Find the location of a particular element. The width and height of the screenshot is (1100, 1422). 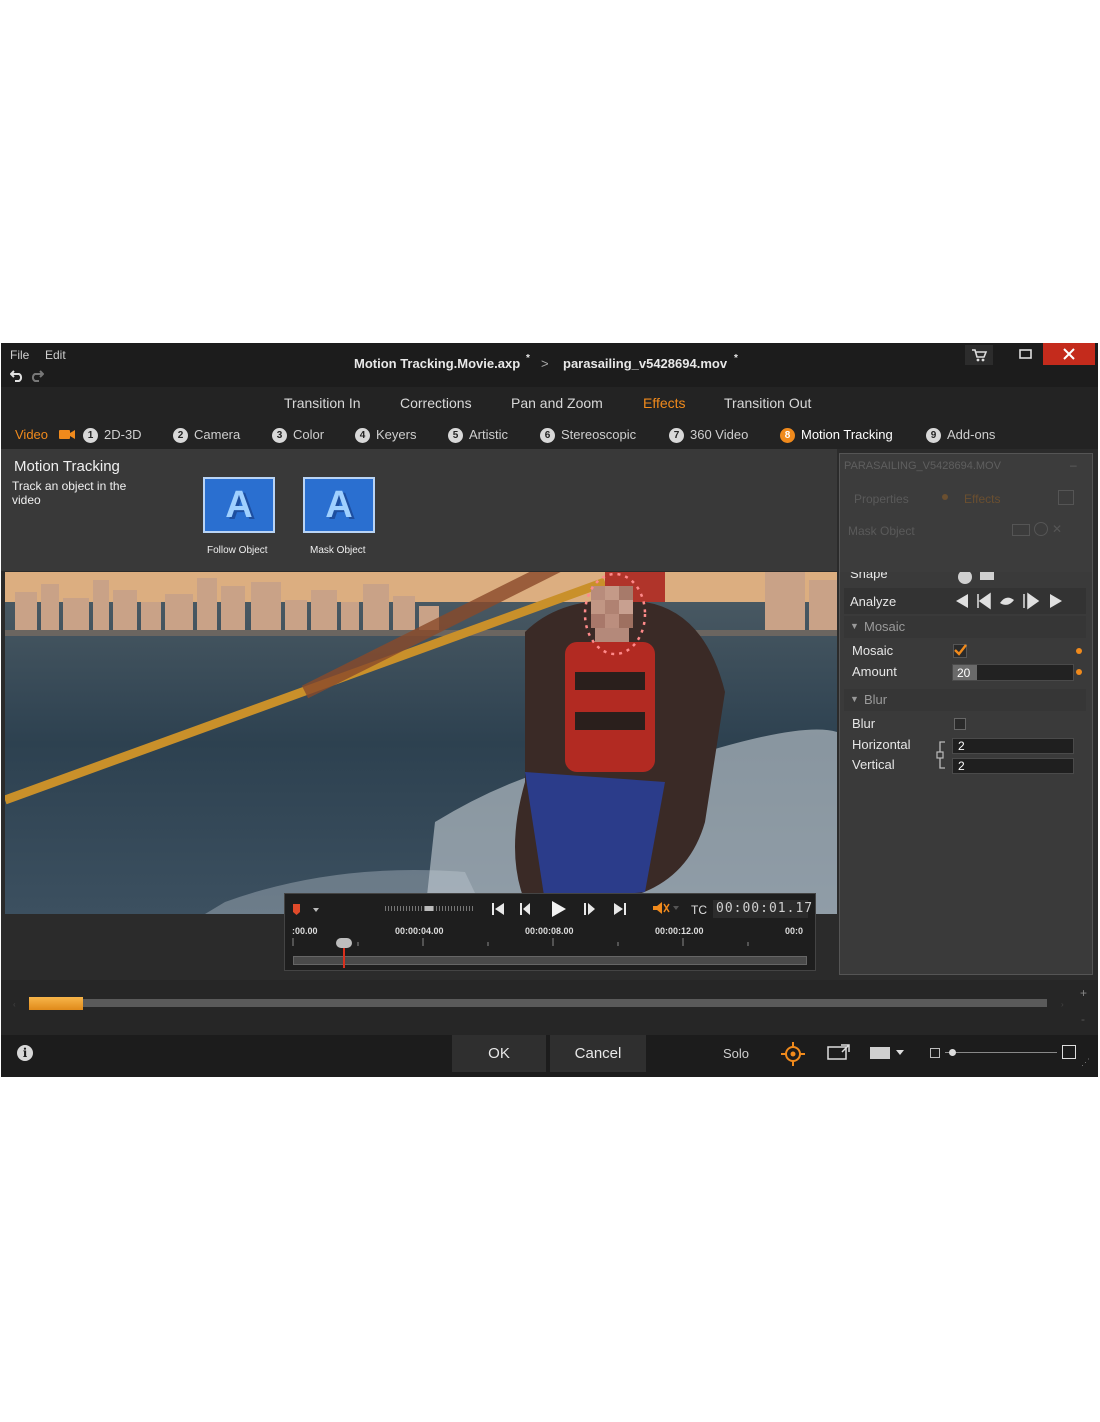

menu-edit: Edit is located at coordinates (55, 355).